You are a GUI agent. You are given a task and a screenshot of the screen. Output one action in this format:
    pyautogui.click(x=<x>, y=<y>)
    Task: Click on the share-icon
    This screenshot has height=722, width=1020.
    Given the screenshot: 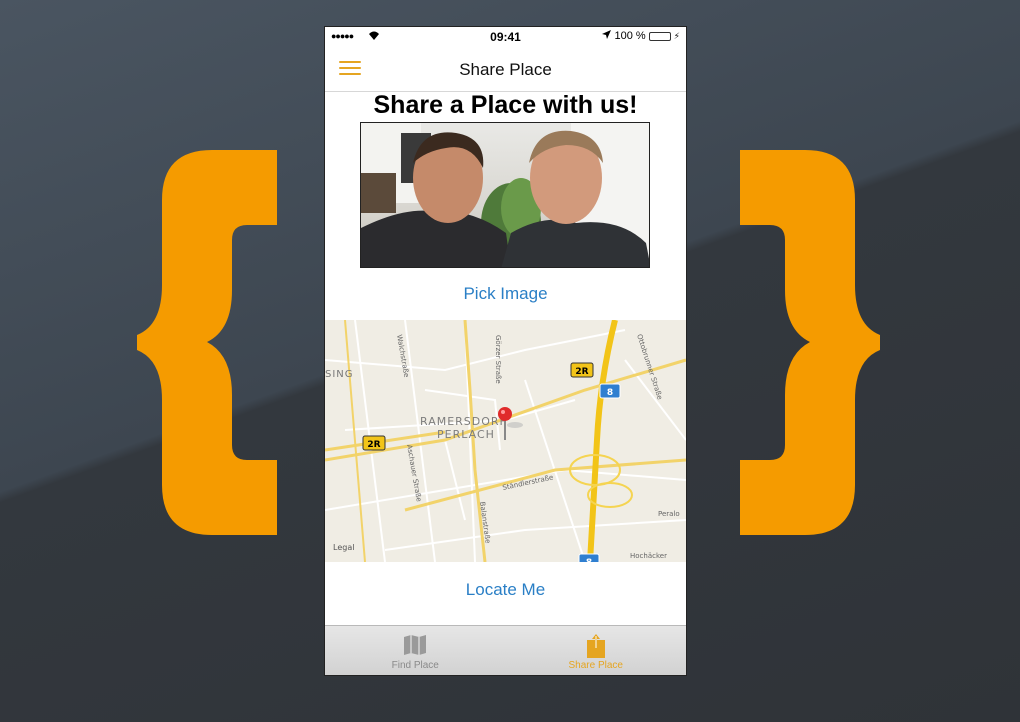 What is the action you would take?
    pyautogui.click(x=596, y=648)
    